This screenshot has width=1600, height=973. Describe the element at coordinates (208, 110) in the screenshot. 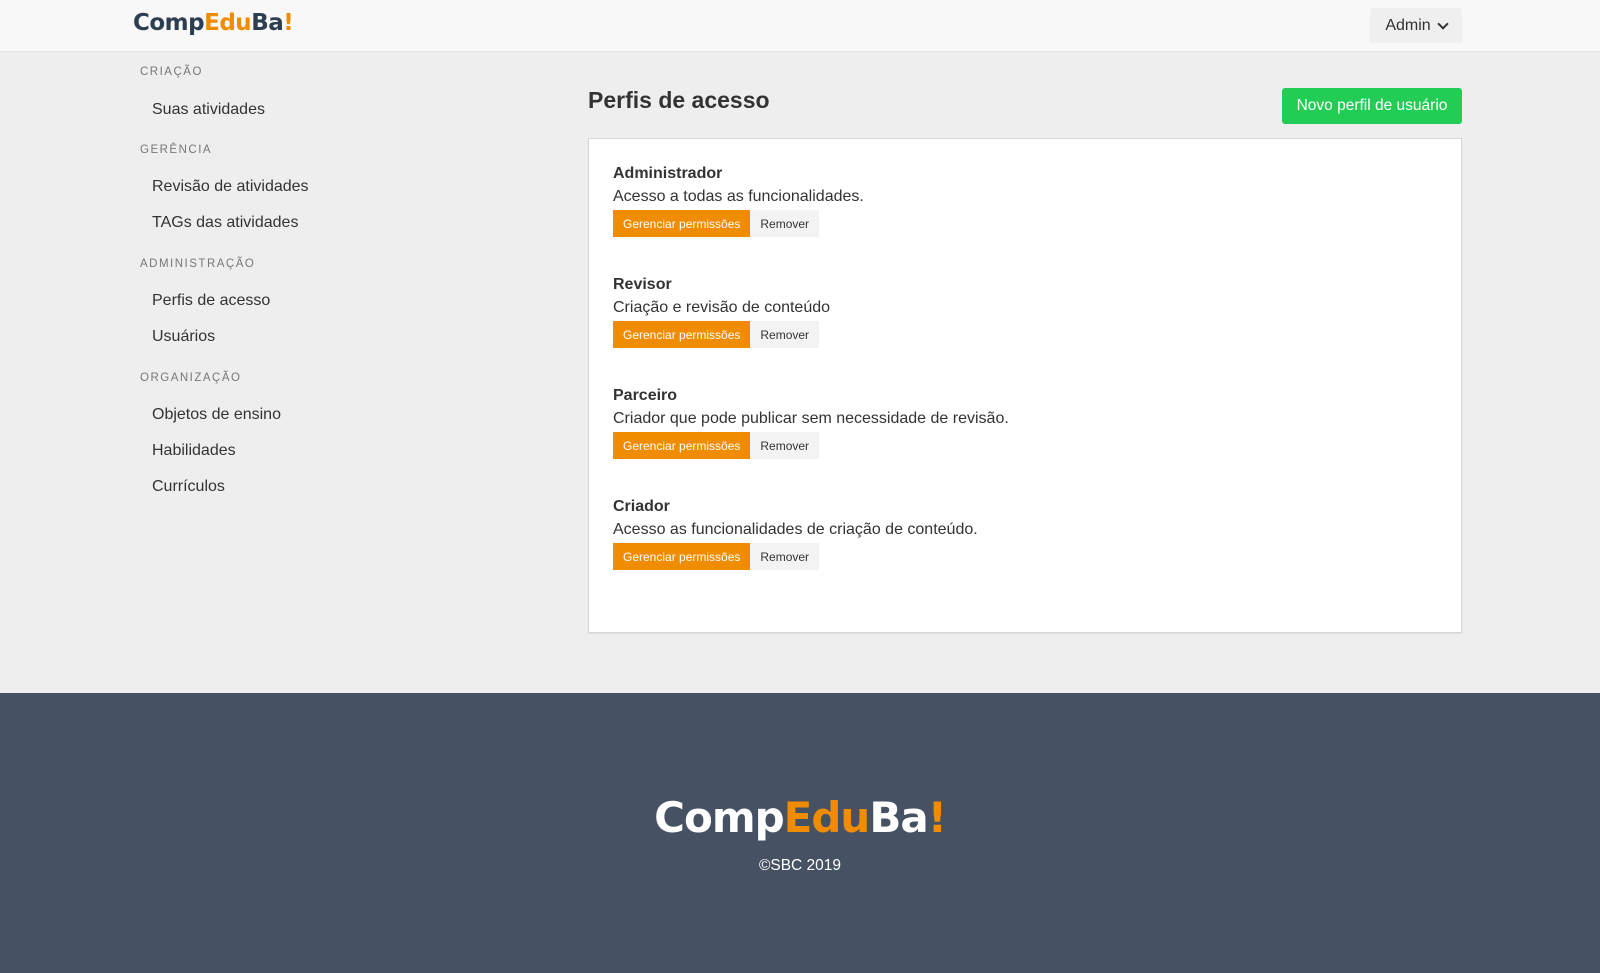

I see `sidebar-item-suas-atividades: Suas atividades` at that location.